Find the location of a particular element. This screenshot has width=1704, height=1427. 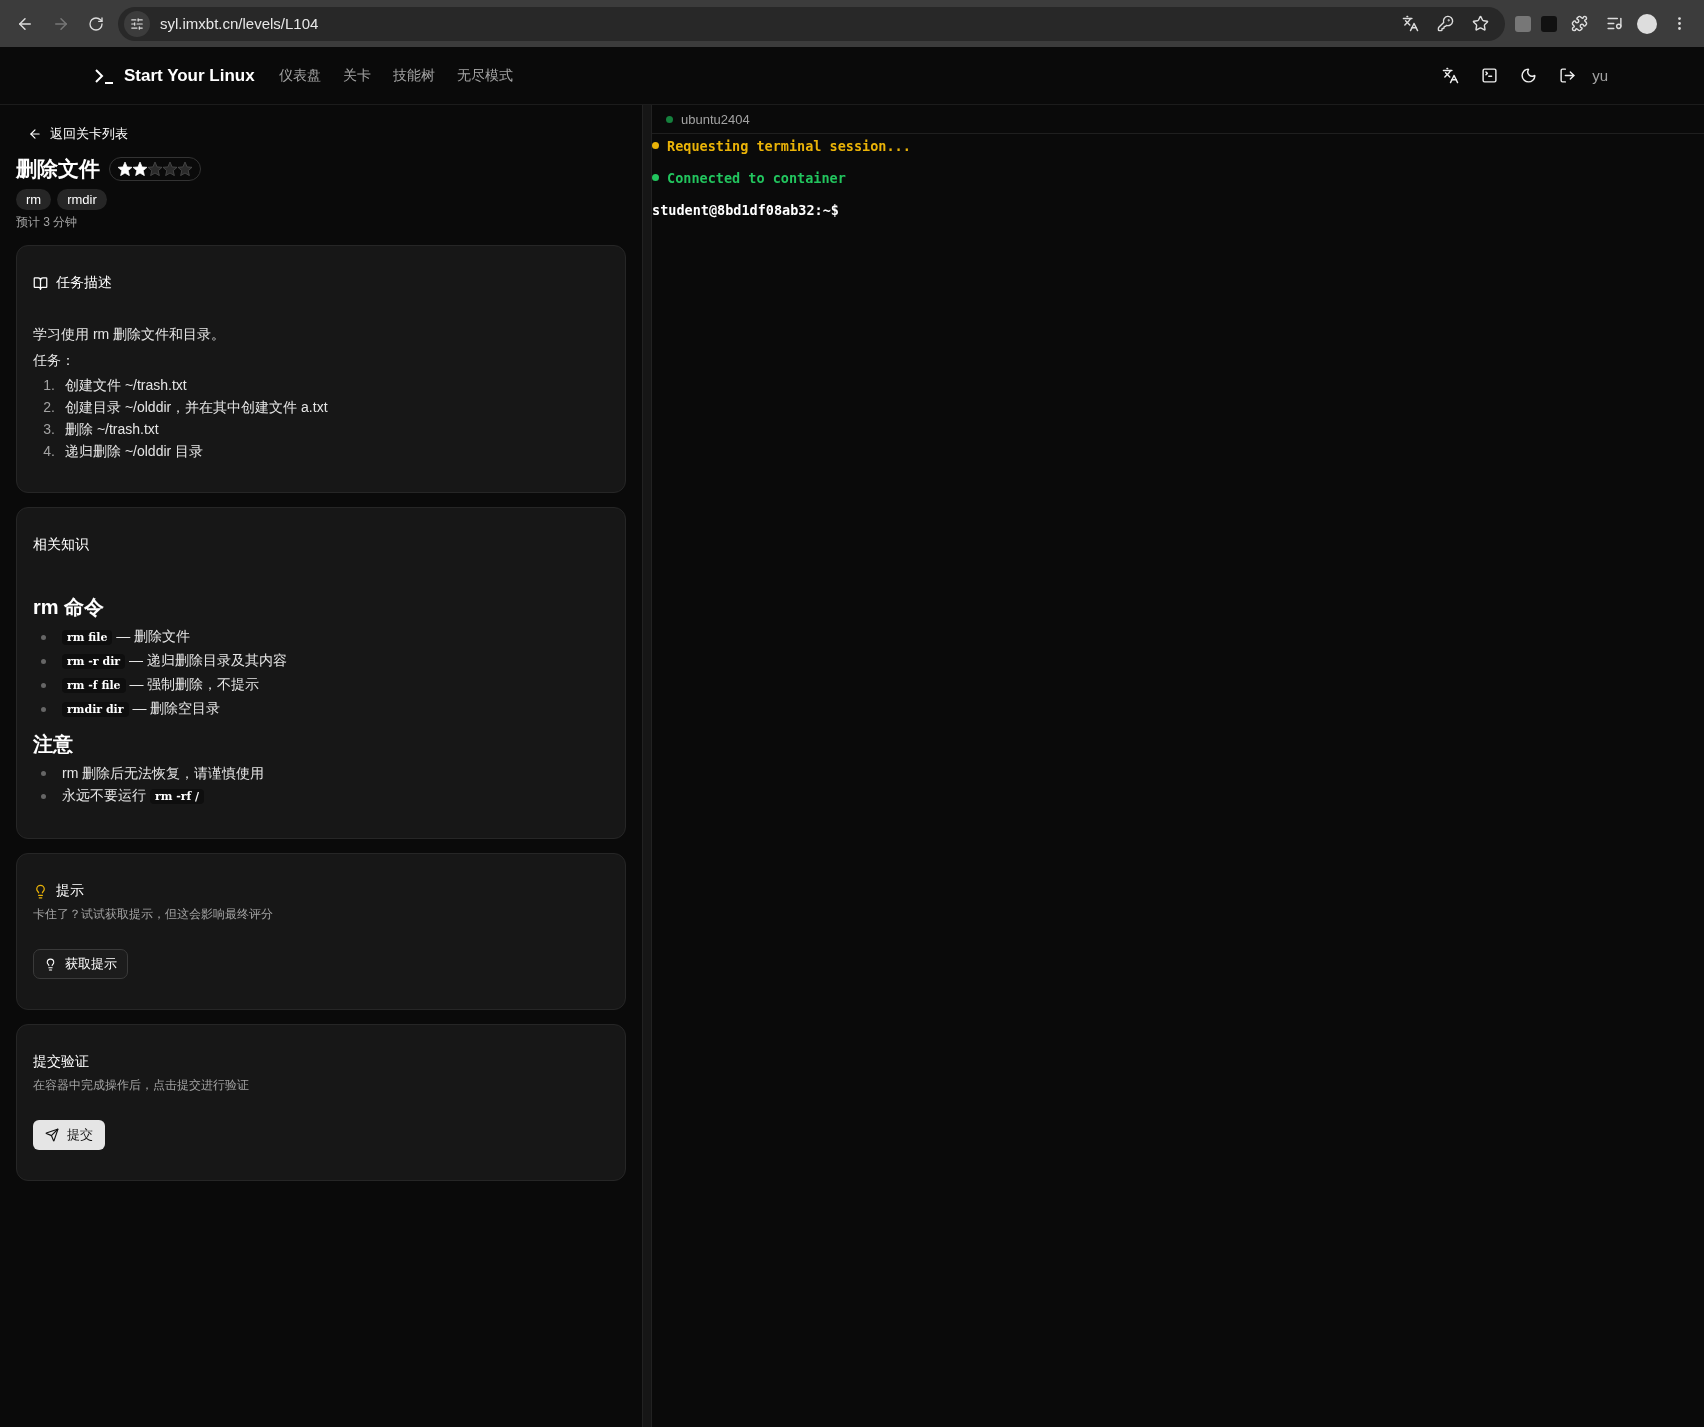

profile-avatar is located at coordinates (1647, 23).